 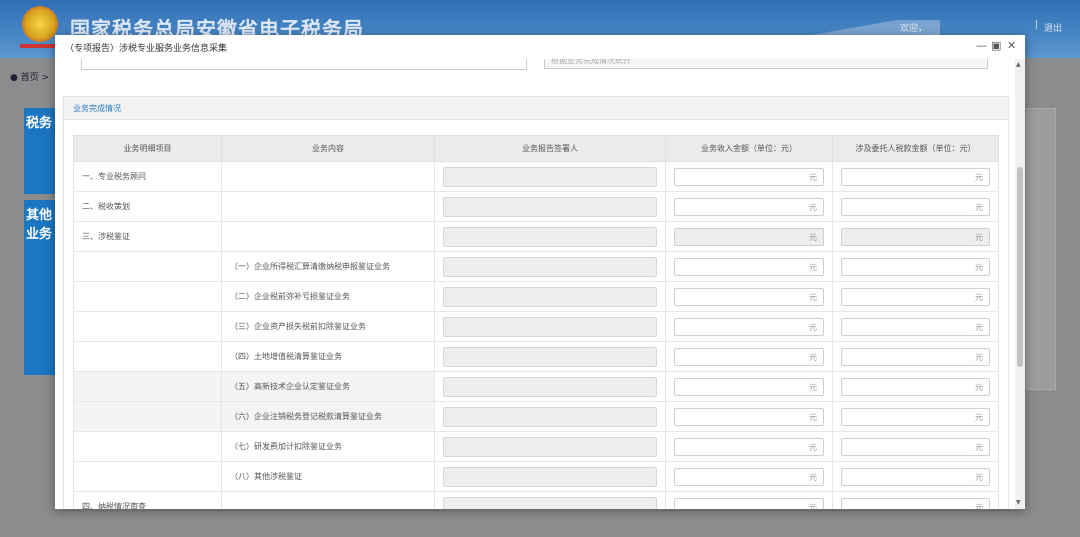 What do you see at coordinates (1018, 64) in the screenshot?
I see `scroll-up-icon: ▲` at bounding box center [1018, 64].